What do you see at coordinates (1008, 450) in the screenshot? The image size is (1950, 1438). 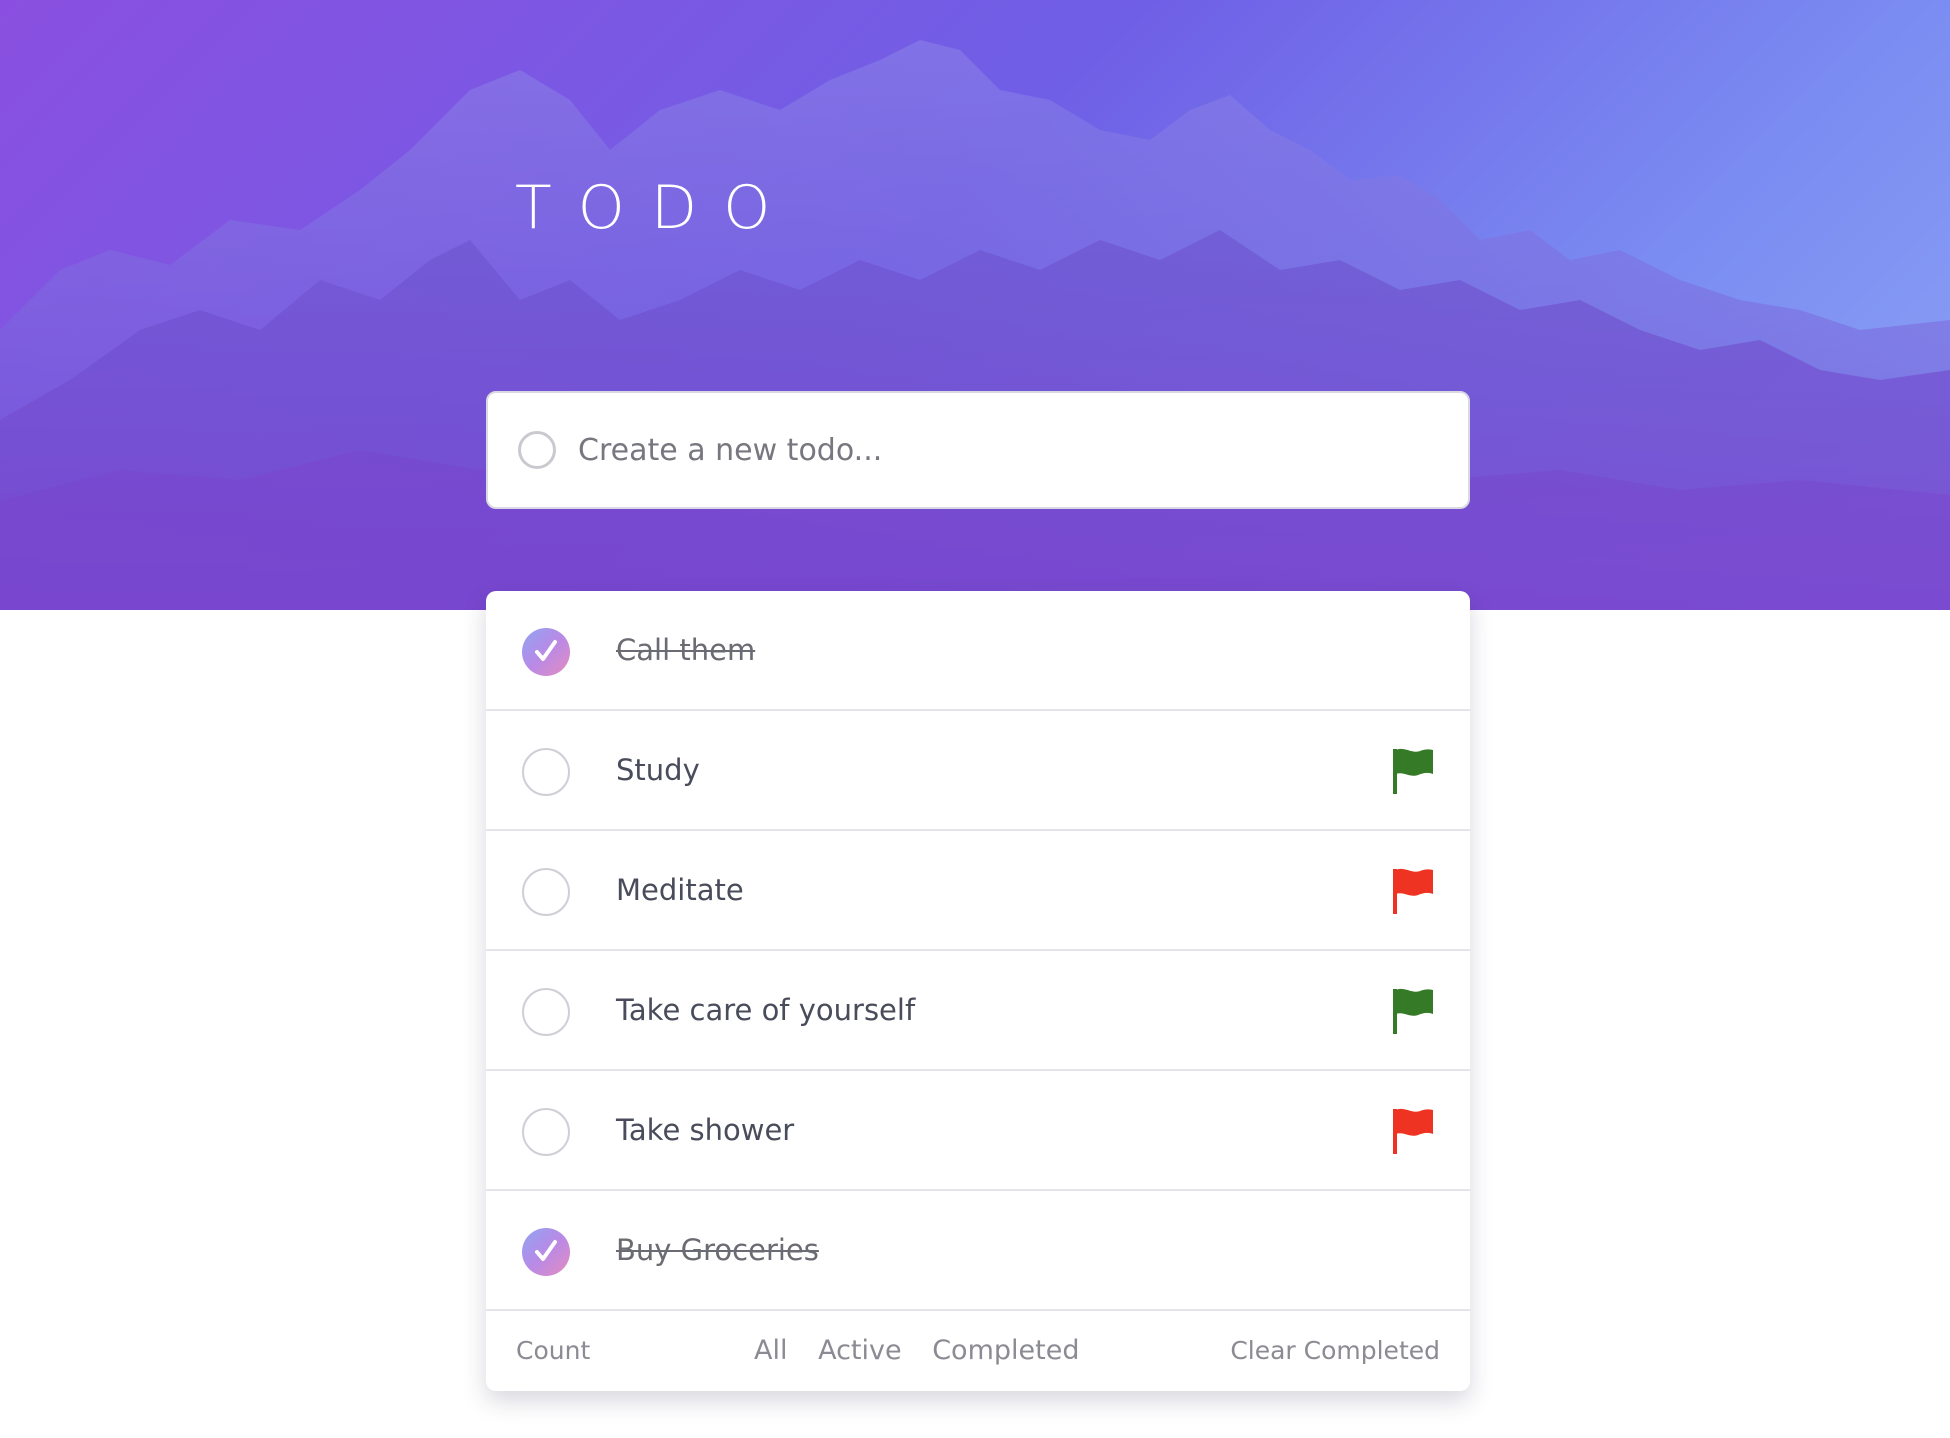 I see `new-todo-input` at bounding box center [1008, 450].